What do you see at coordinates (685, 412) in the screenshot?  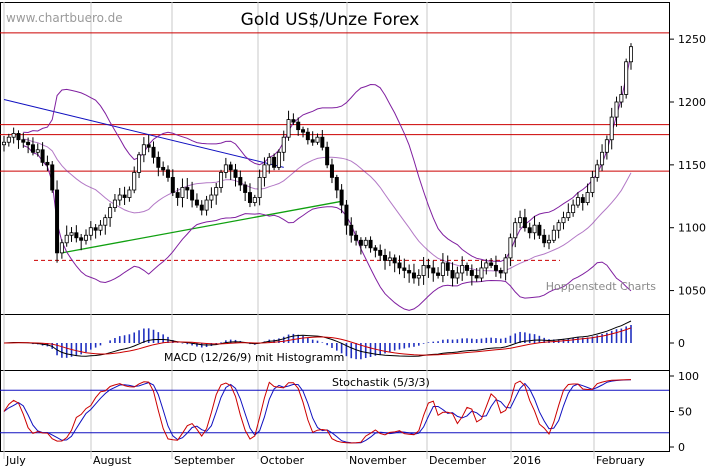 I see `stochastic-y-label: 50` at bounding box center [685, 412].